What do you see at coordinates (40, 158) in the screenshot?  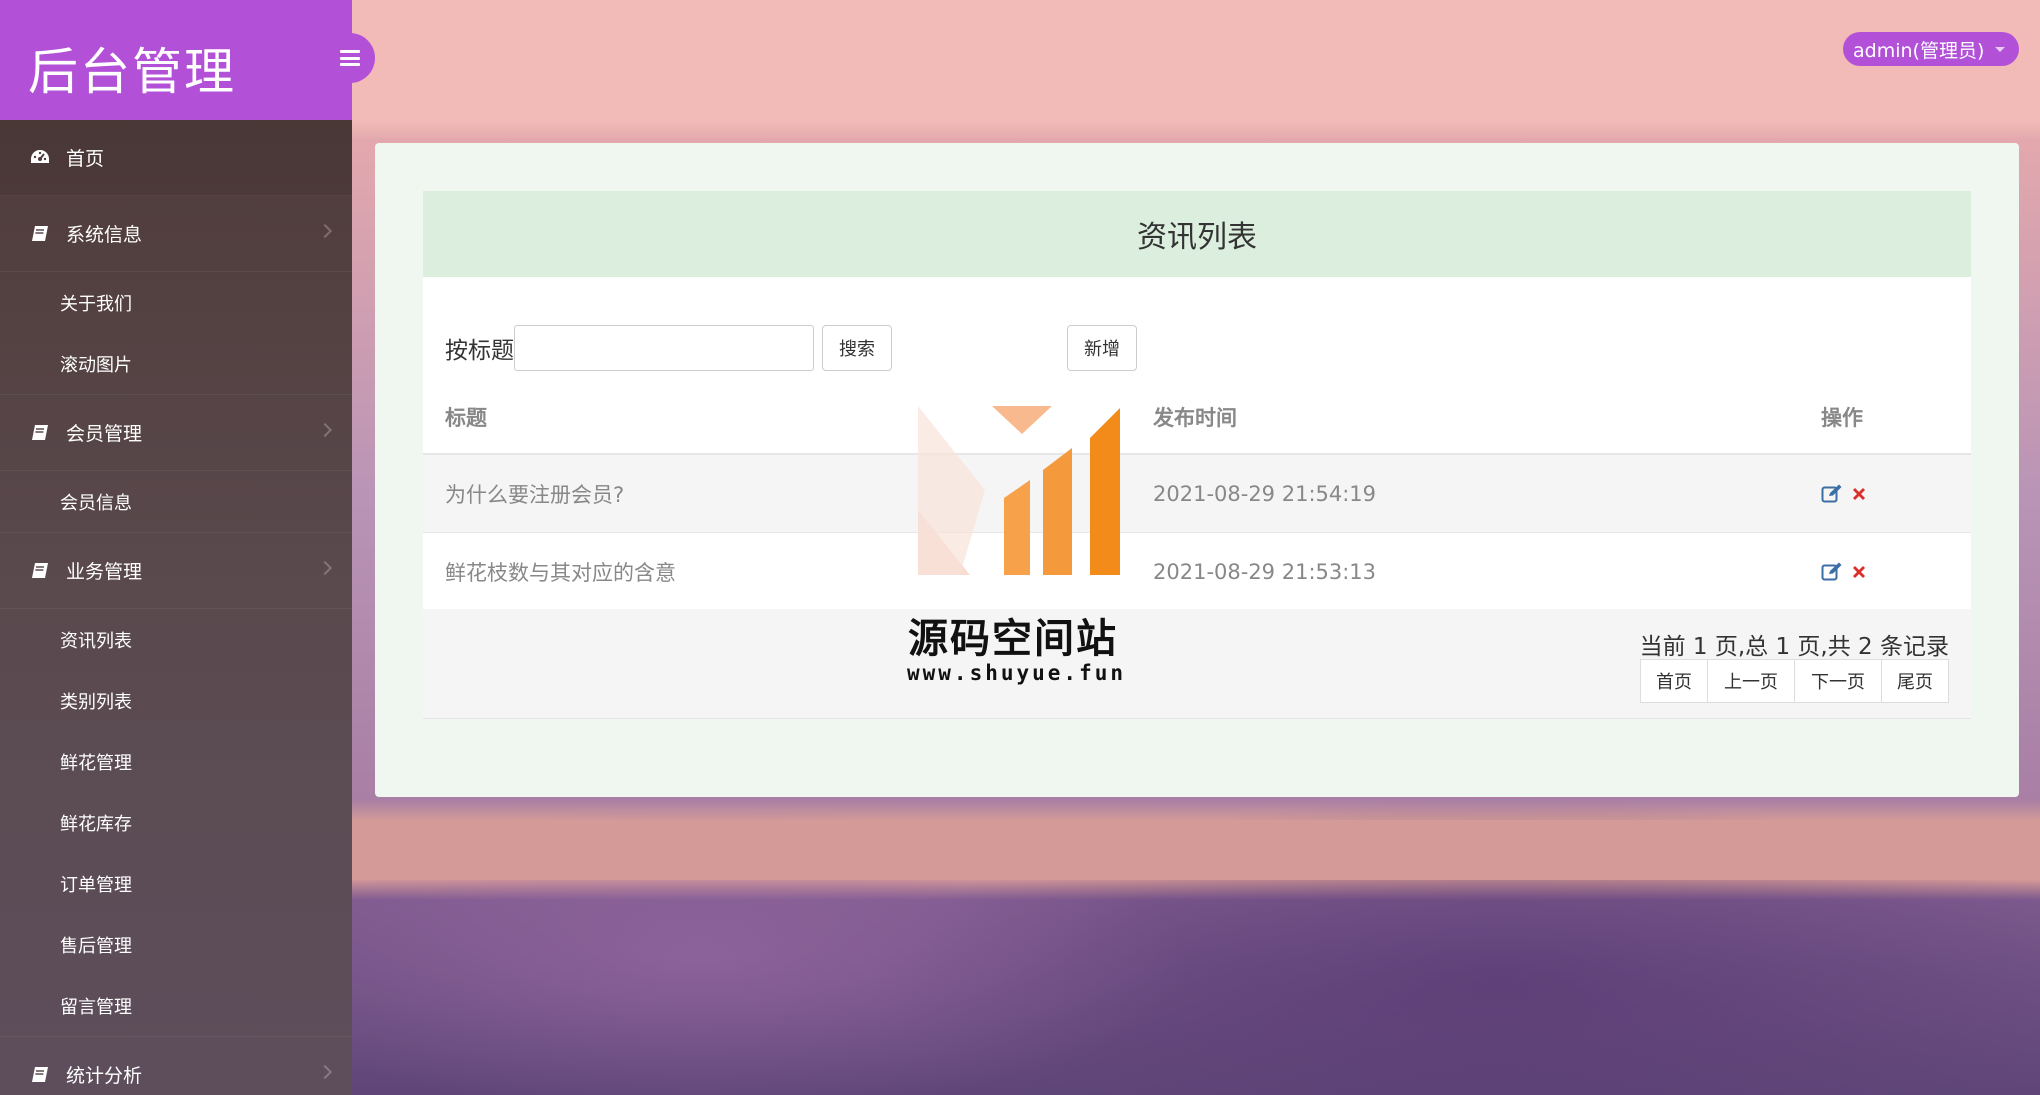 I see `dashboard-icon` at bounding box center [40, 158].